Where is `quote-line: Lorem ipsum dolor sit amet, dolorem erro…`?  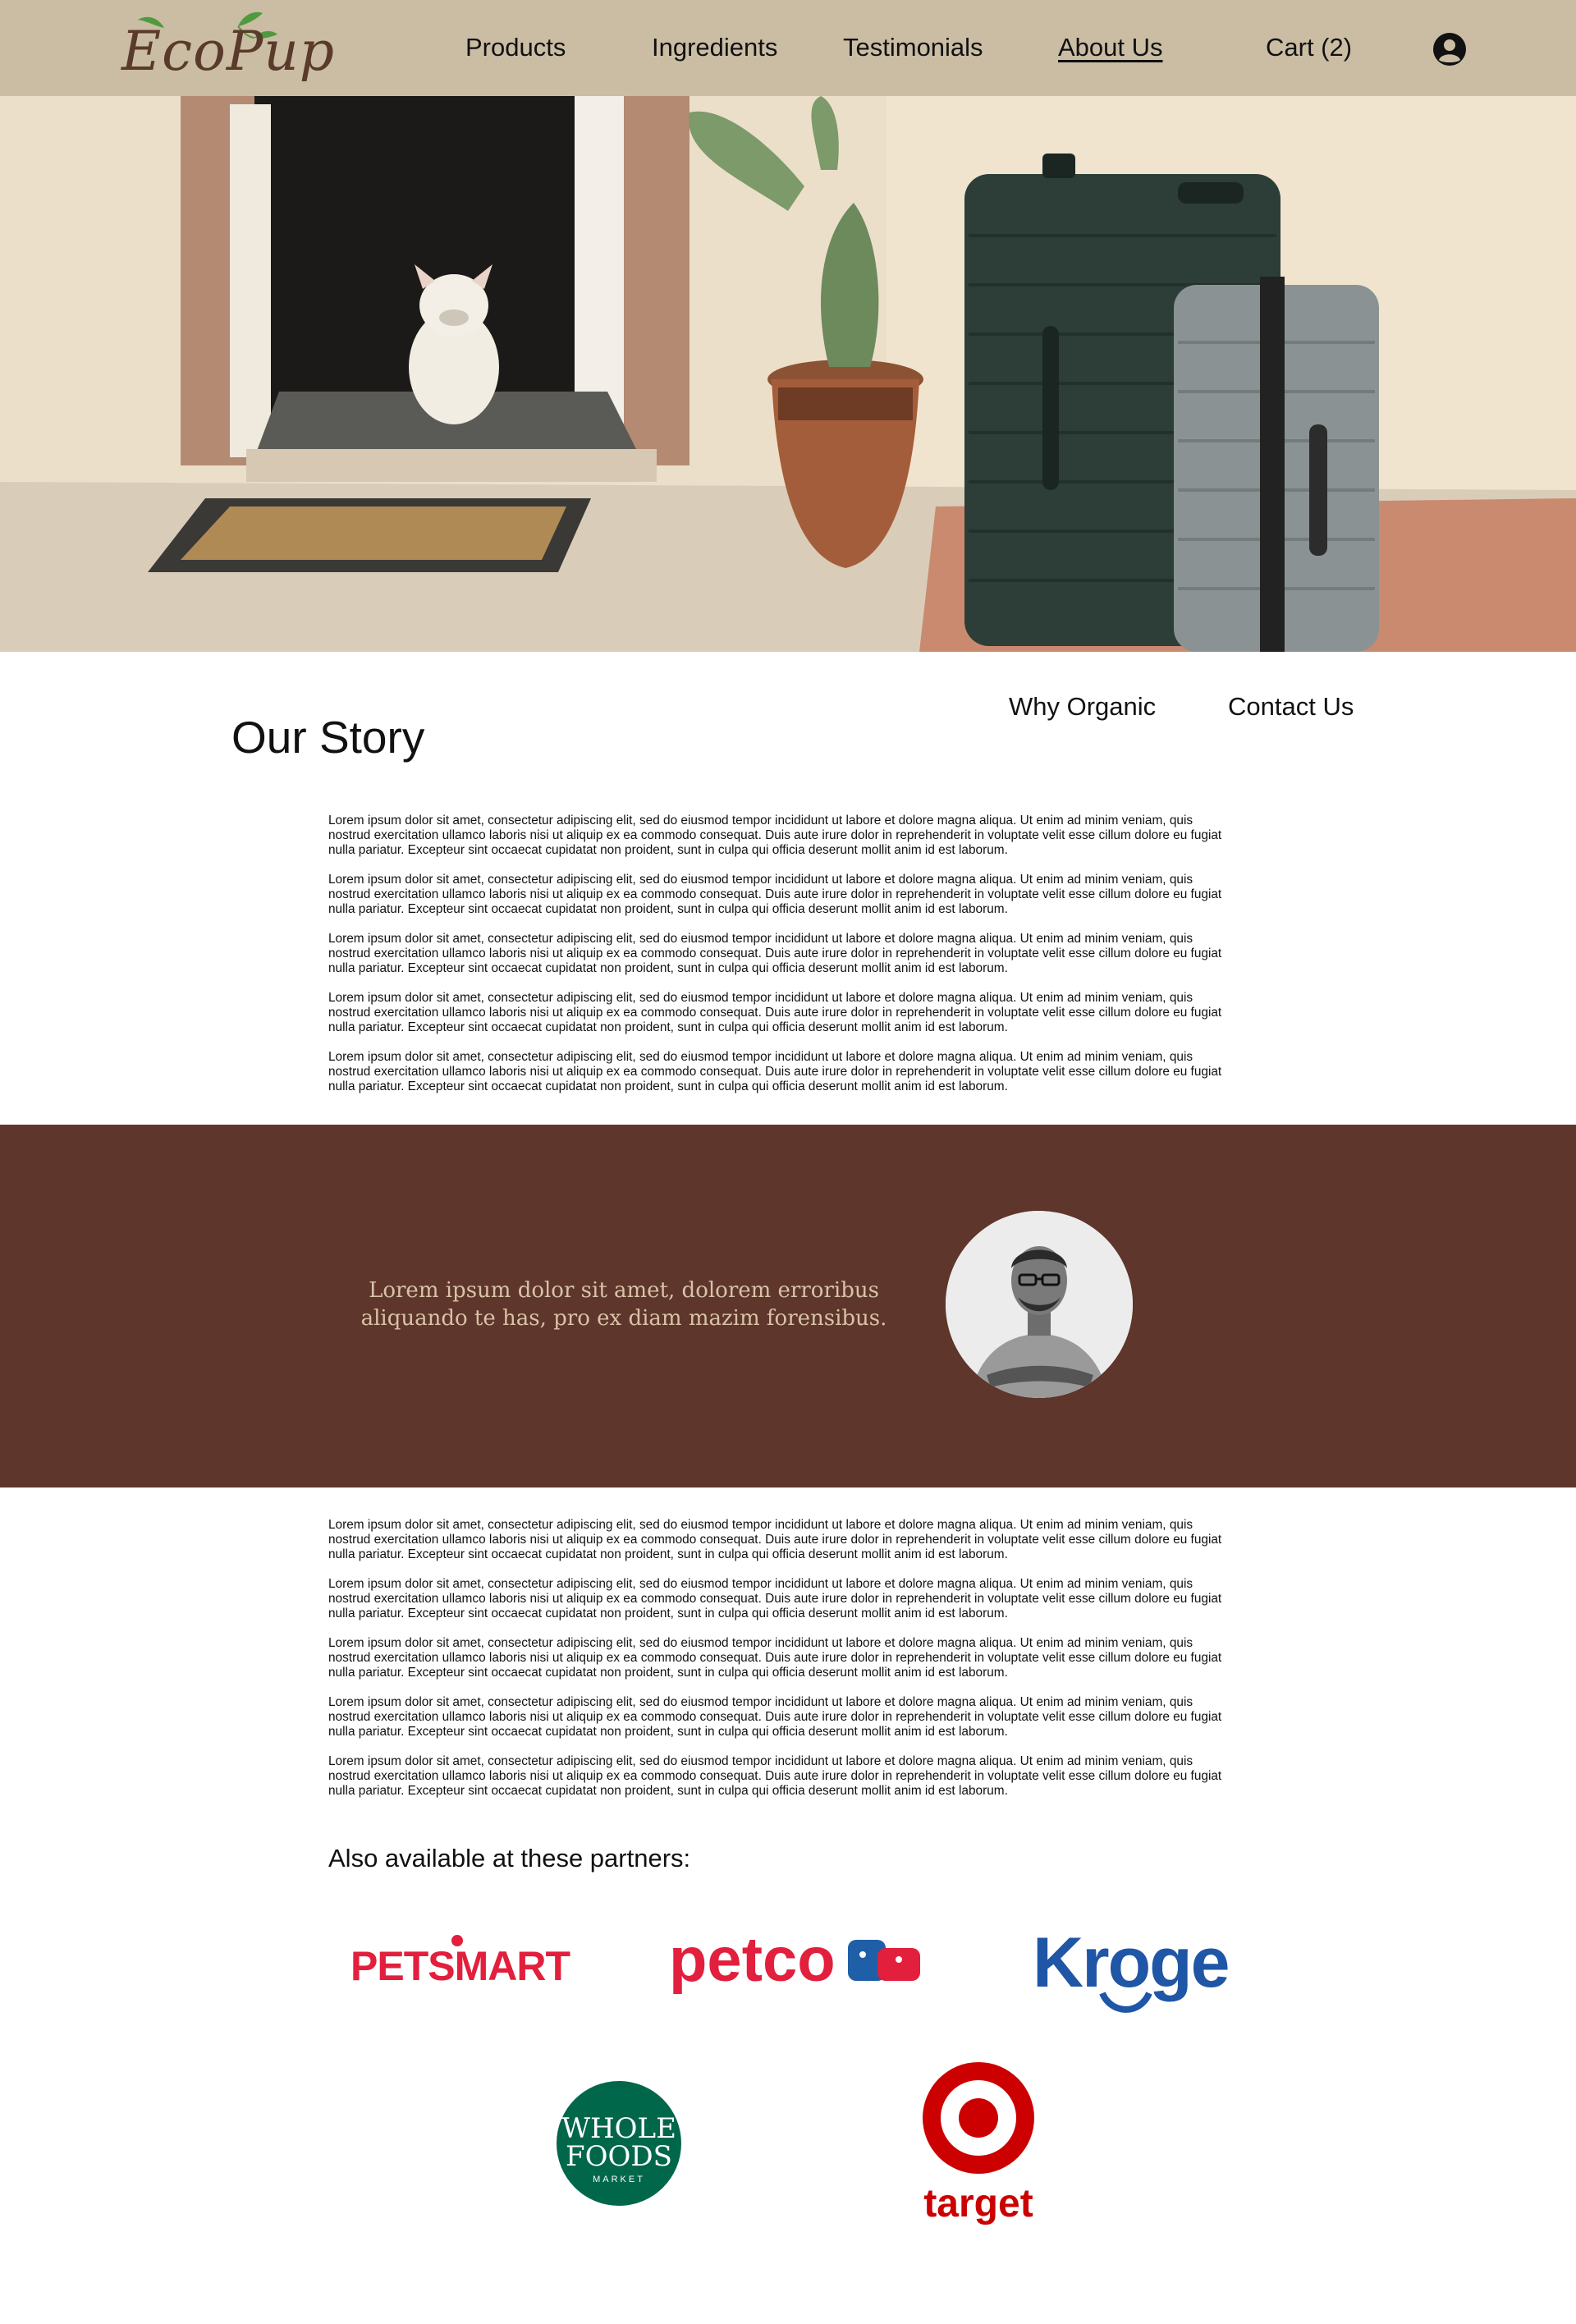
quote-line: Lorem ipsum dolor sit amet, dolorem erro… is located at coordinates (624, 1290).